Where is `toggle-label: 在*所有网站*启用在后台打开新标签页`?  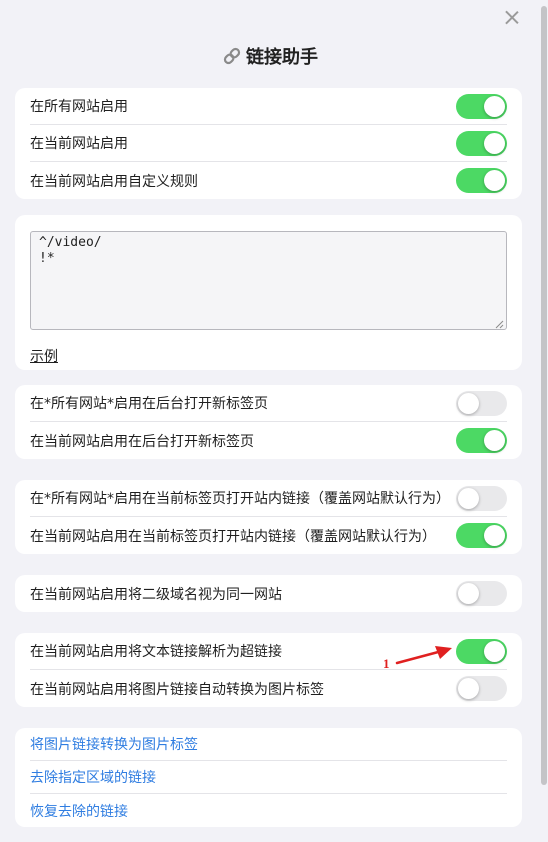 toggle-label: 在*所有网站*启用在后台打开新标签页 is located at coordinates (149, 404).